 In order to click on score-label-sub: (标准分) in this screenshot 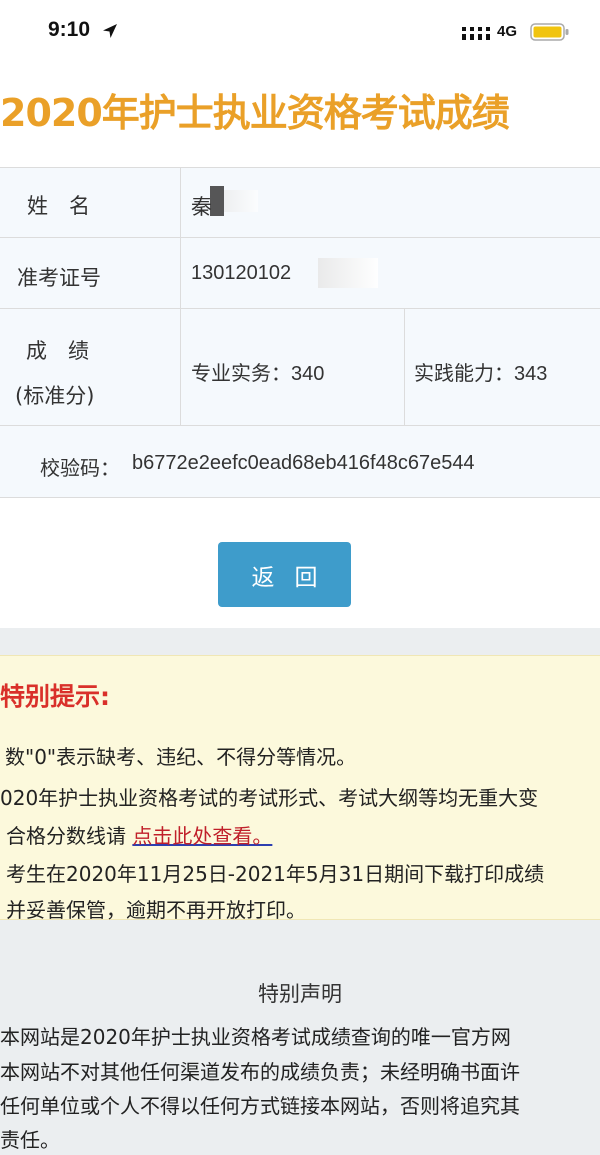, I will do `click(55, 396)`.